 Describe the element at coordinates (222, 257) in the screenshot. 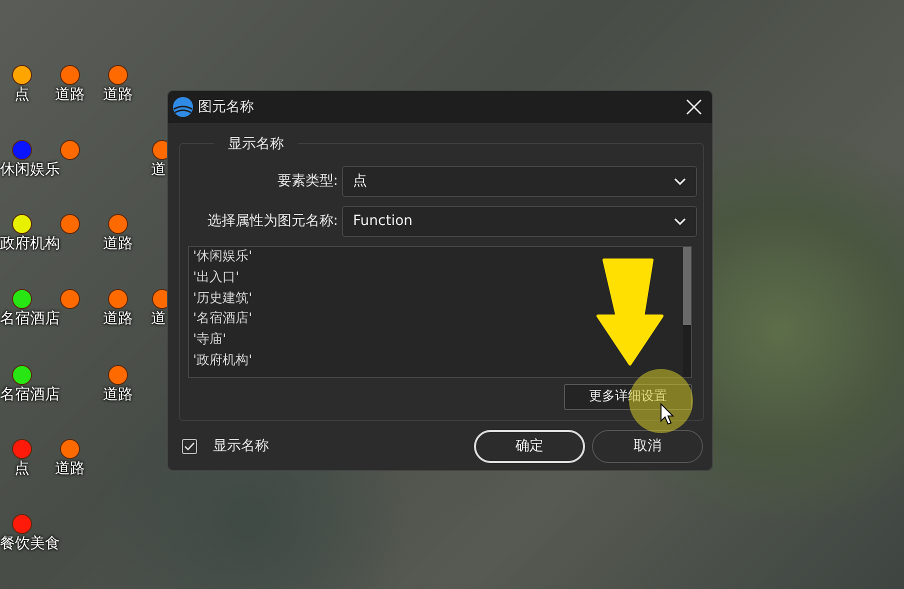

I see `list-item: '休闲娱乐'` at that location.